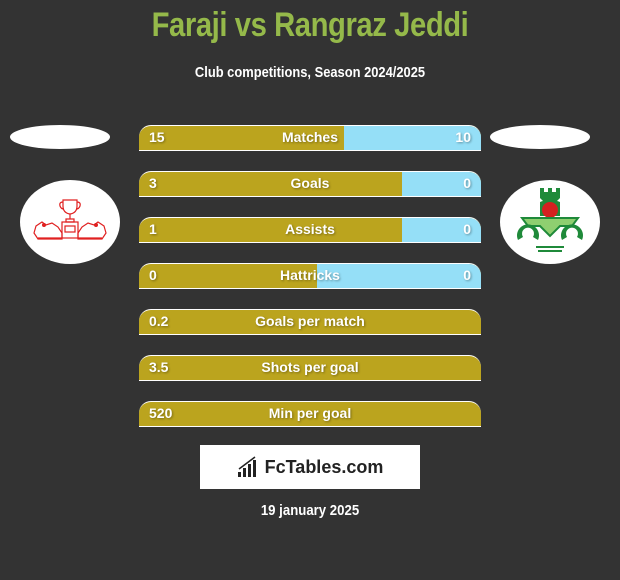 The height and width of the screenshot is (580, 620). I want to click on brand-name: FcTables.com, so click(324, 466).